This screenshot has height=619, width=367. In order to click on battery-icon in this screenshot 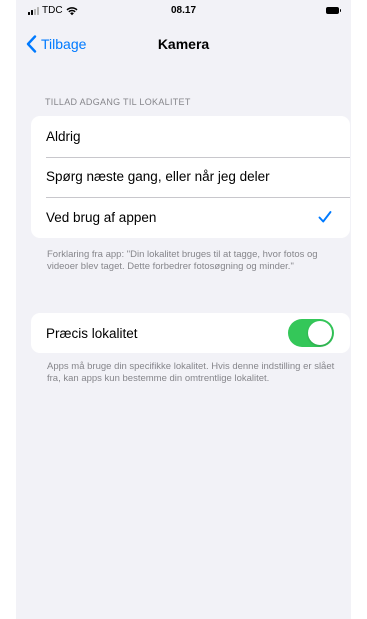, I will do `click(333, 10)`.